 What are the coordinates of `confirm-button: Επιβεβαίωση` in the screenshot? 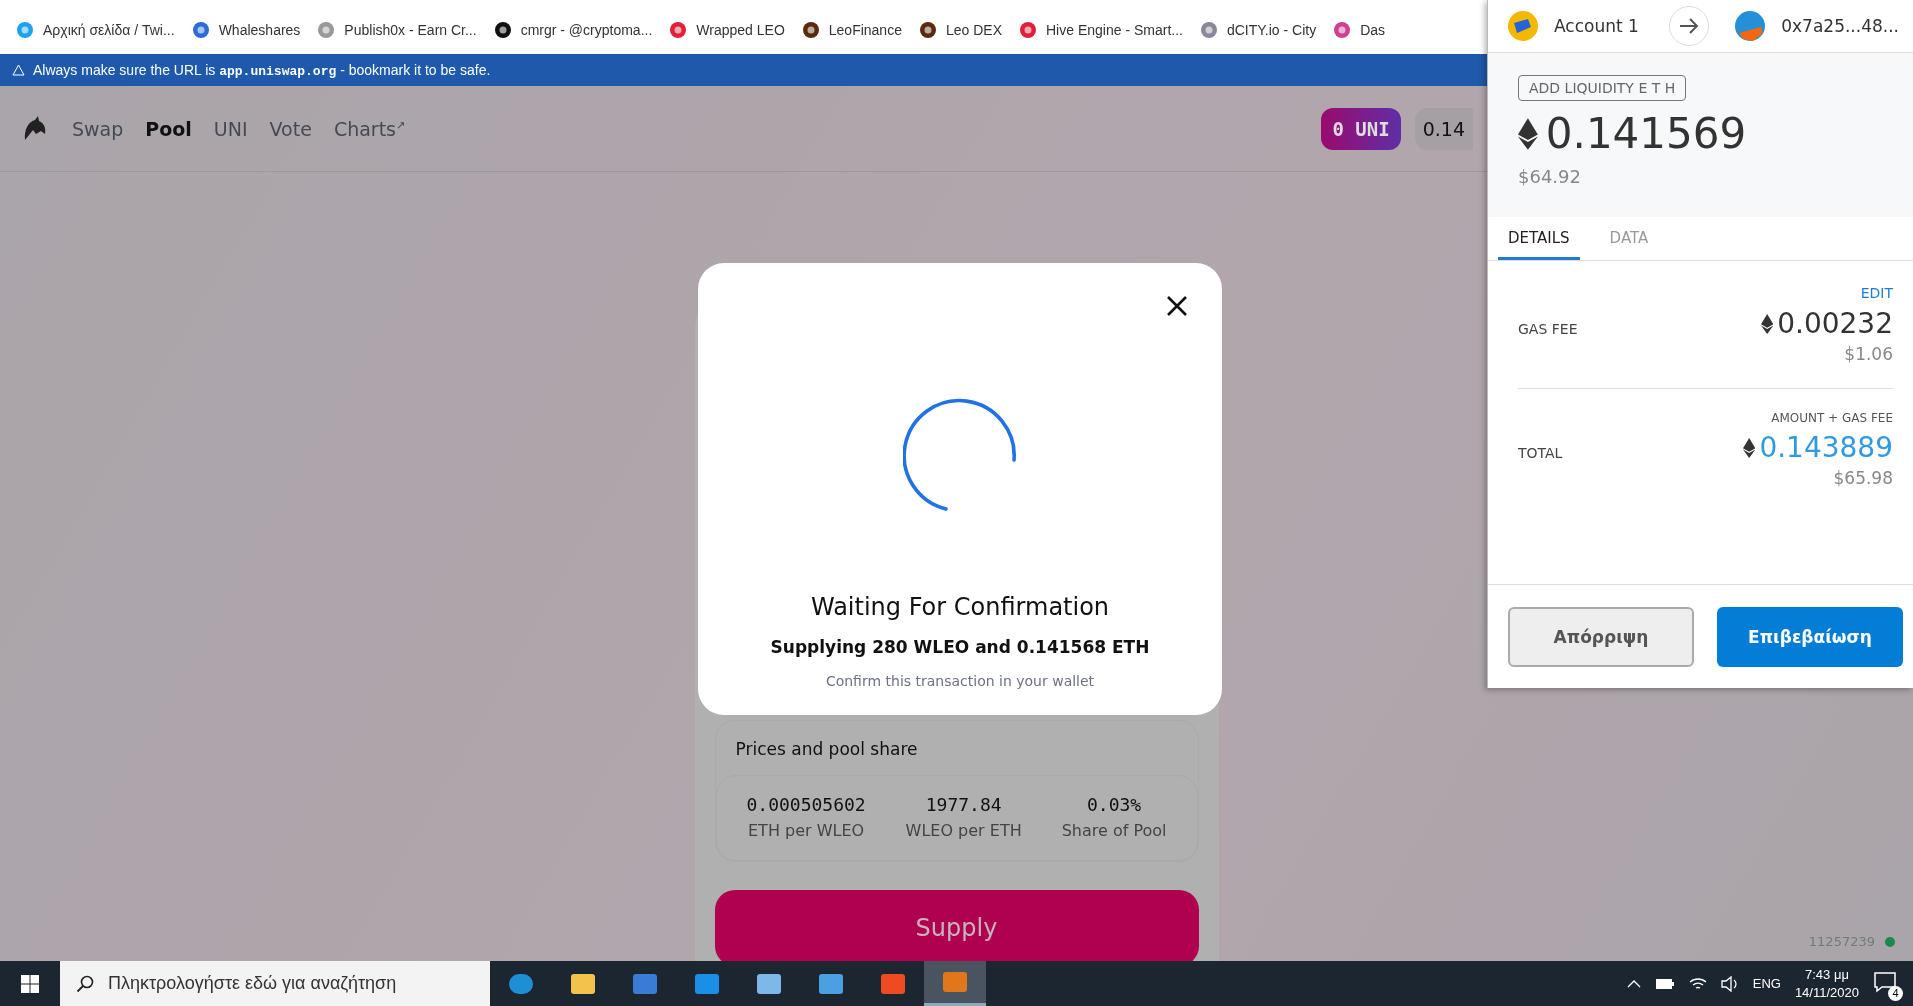 It's located at (1810, 636).